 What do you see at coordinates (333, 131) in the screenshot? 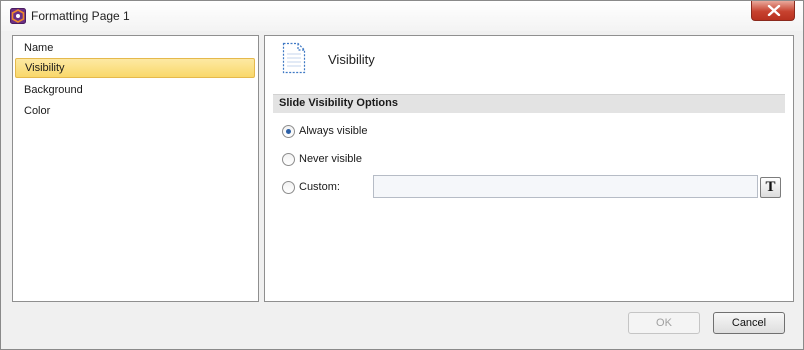
I see `always-visible-label: Always visible` at bounding box center [333, 131].